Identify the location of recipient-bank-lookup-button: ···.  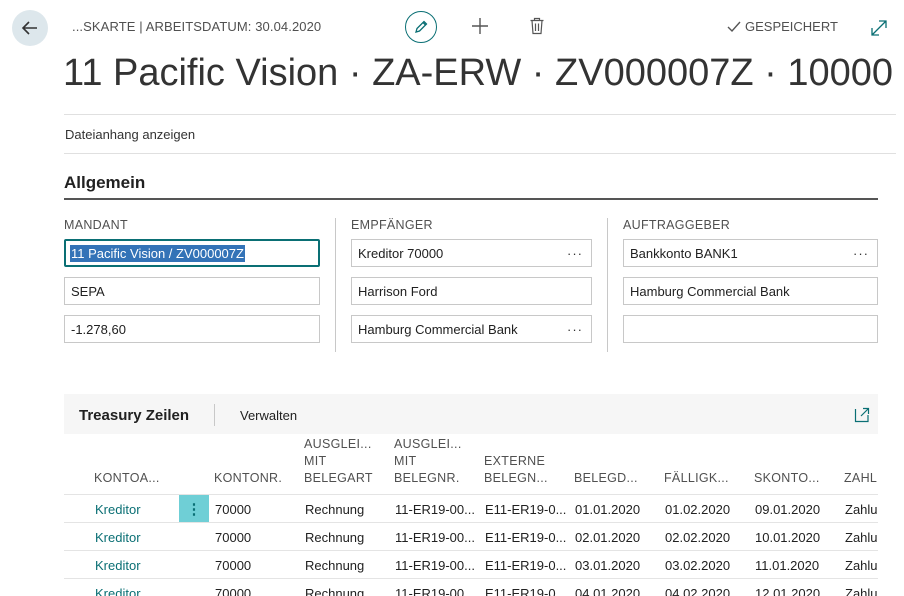
(575, 329).